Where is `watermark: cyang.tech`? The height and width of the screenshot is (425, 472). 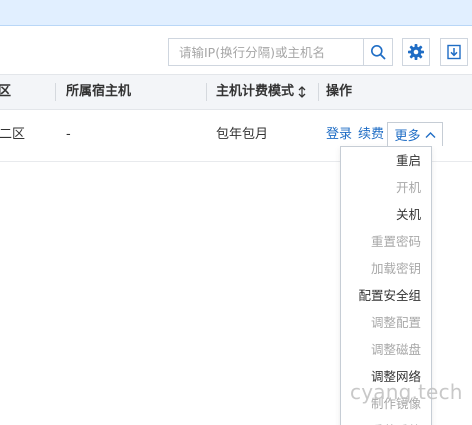
watermark: cyang.tech is located at coordinates (406, 392).